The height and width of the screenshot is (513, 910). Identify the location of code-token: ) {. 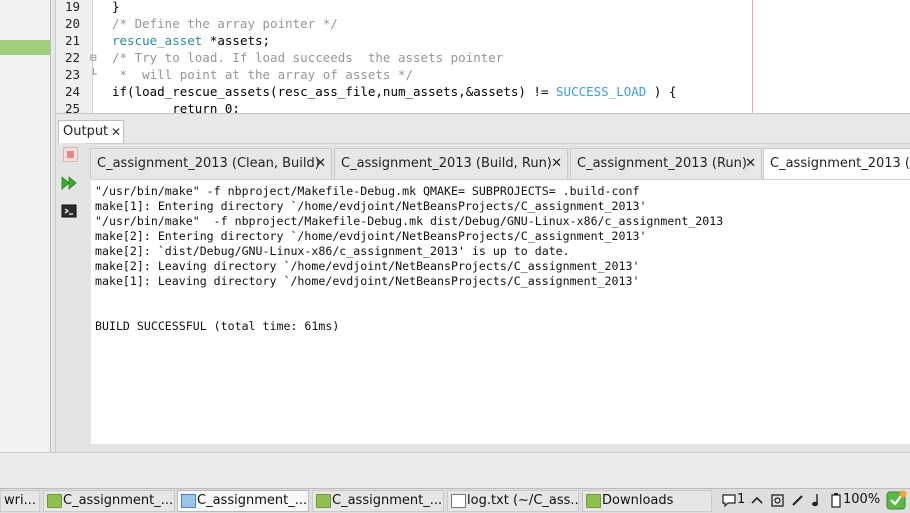
(661, 91).